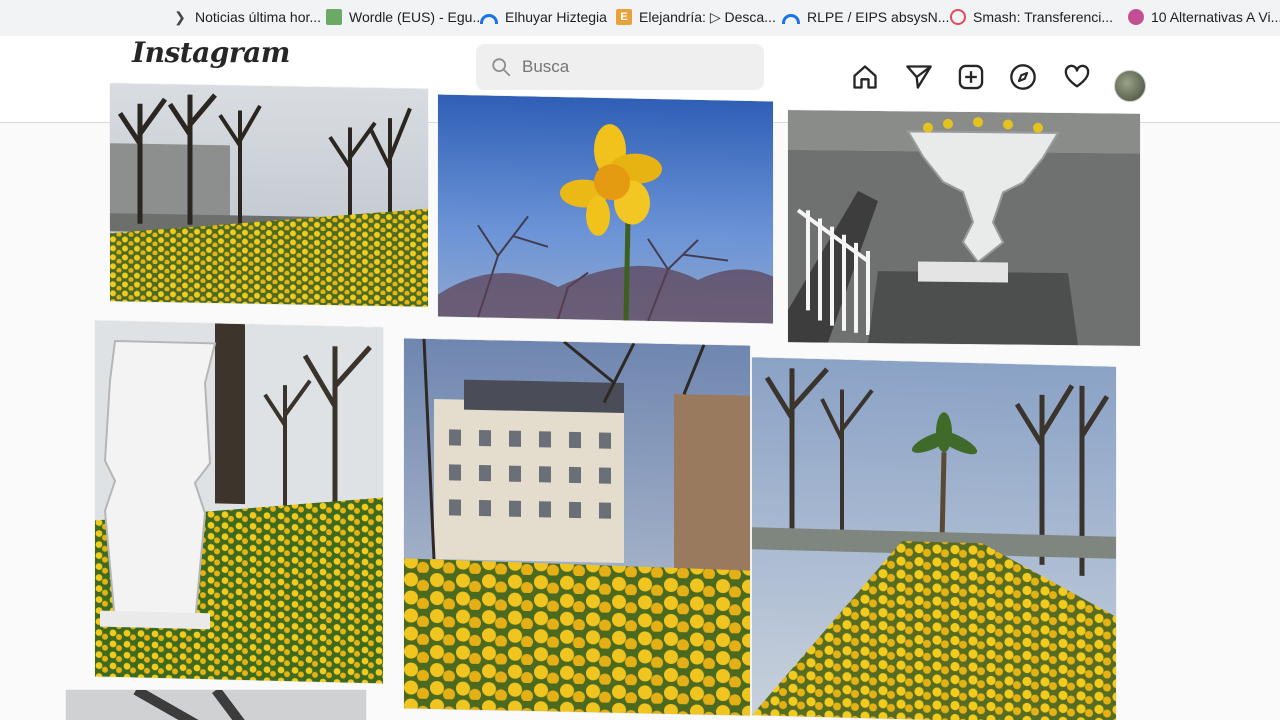  Describe the element at coordinates (605, 209) in the screenshot. I see `post-single-daffodil` at that location.